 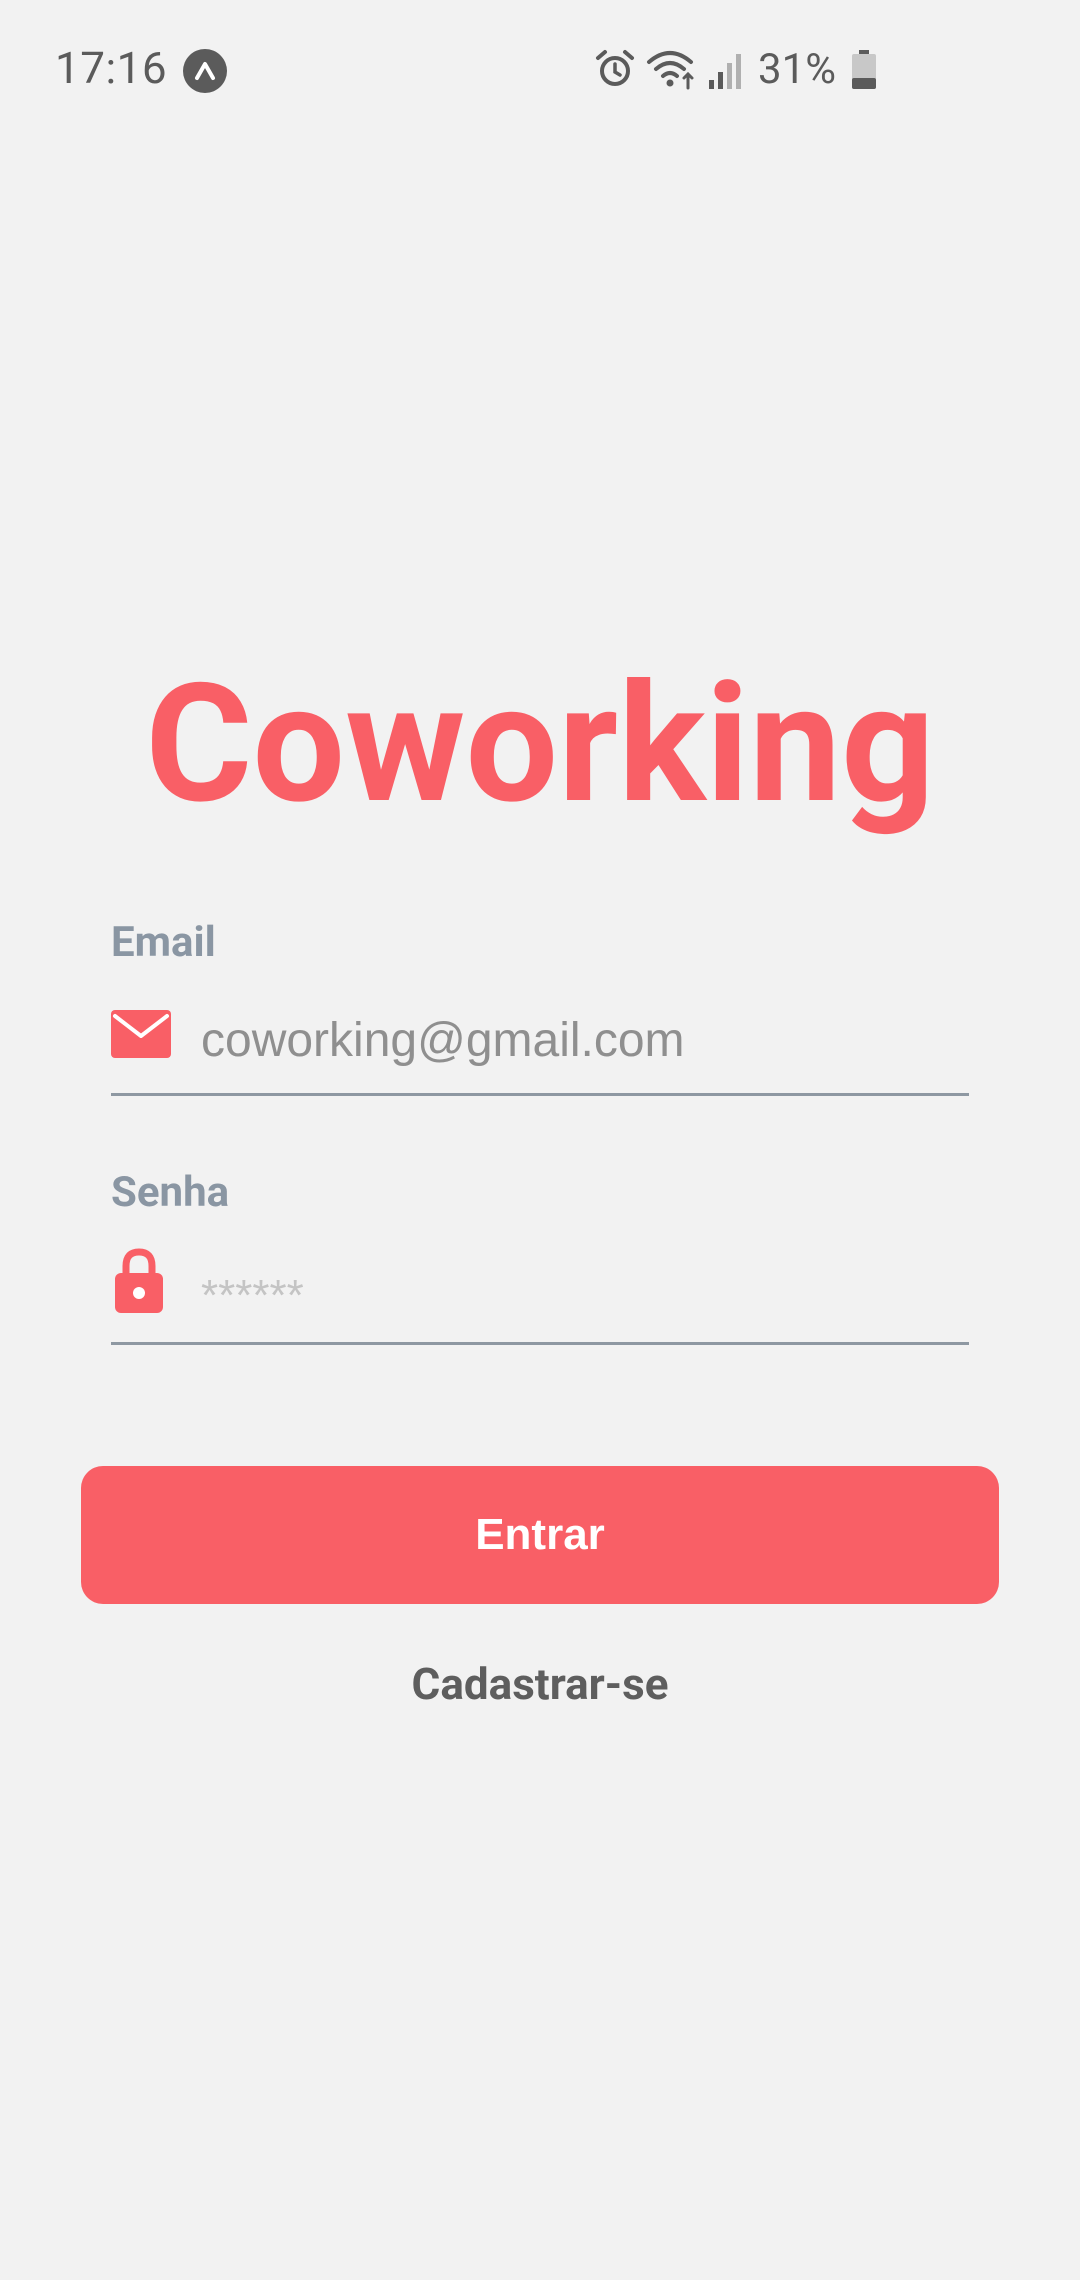 I want to click on signal-icon, so click(x=725, y=73).